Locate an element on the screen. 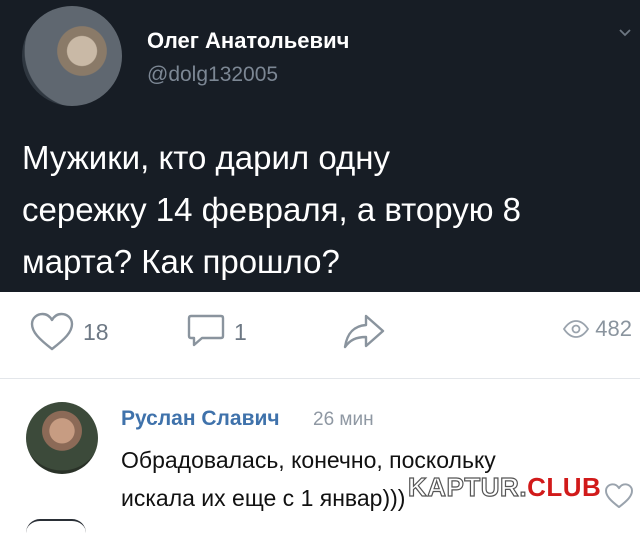  chevron-down-icon is located at coordinates (625, 33).